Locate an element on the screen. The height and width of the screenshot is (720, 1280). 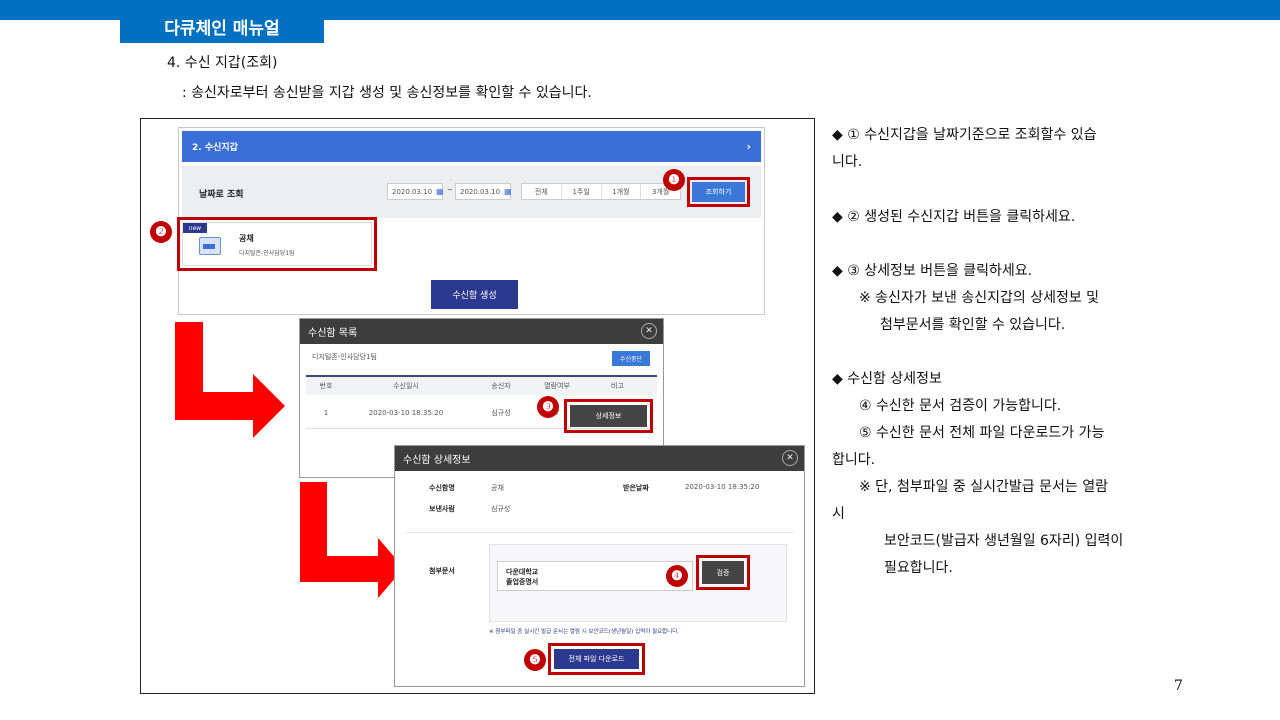
inbox-dialog-title: 수신함 목록 is located at coordinates (333, 333).